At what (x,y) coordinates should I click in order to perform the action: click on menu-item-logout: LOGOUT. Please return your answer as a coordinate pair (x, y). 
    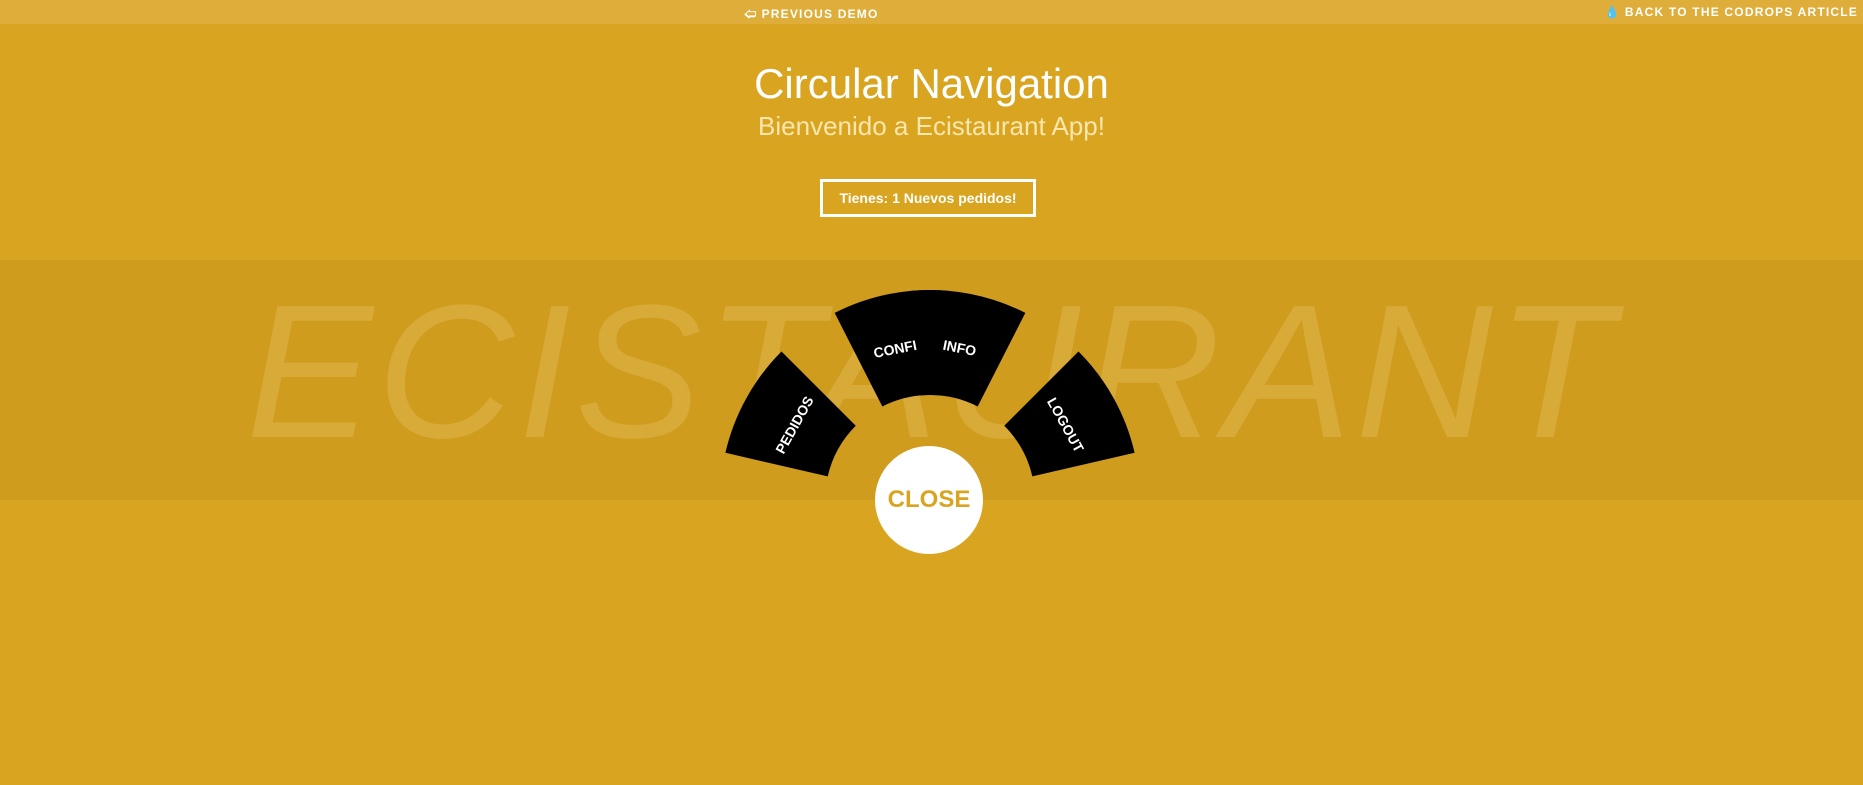
    Looking at the image, I should click on (1069, 414).